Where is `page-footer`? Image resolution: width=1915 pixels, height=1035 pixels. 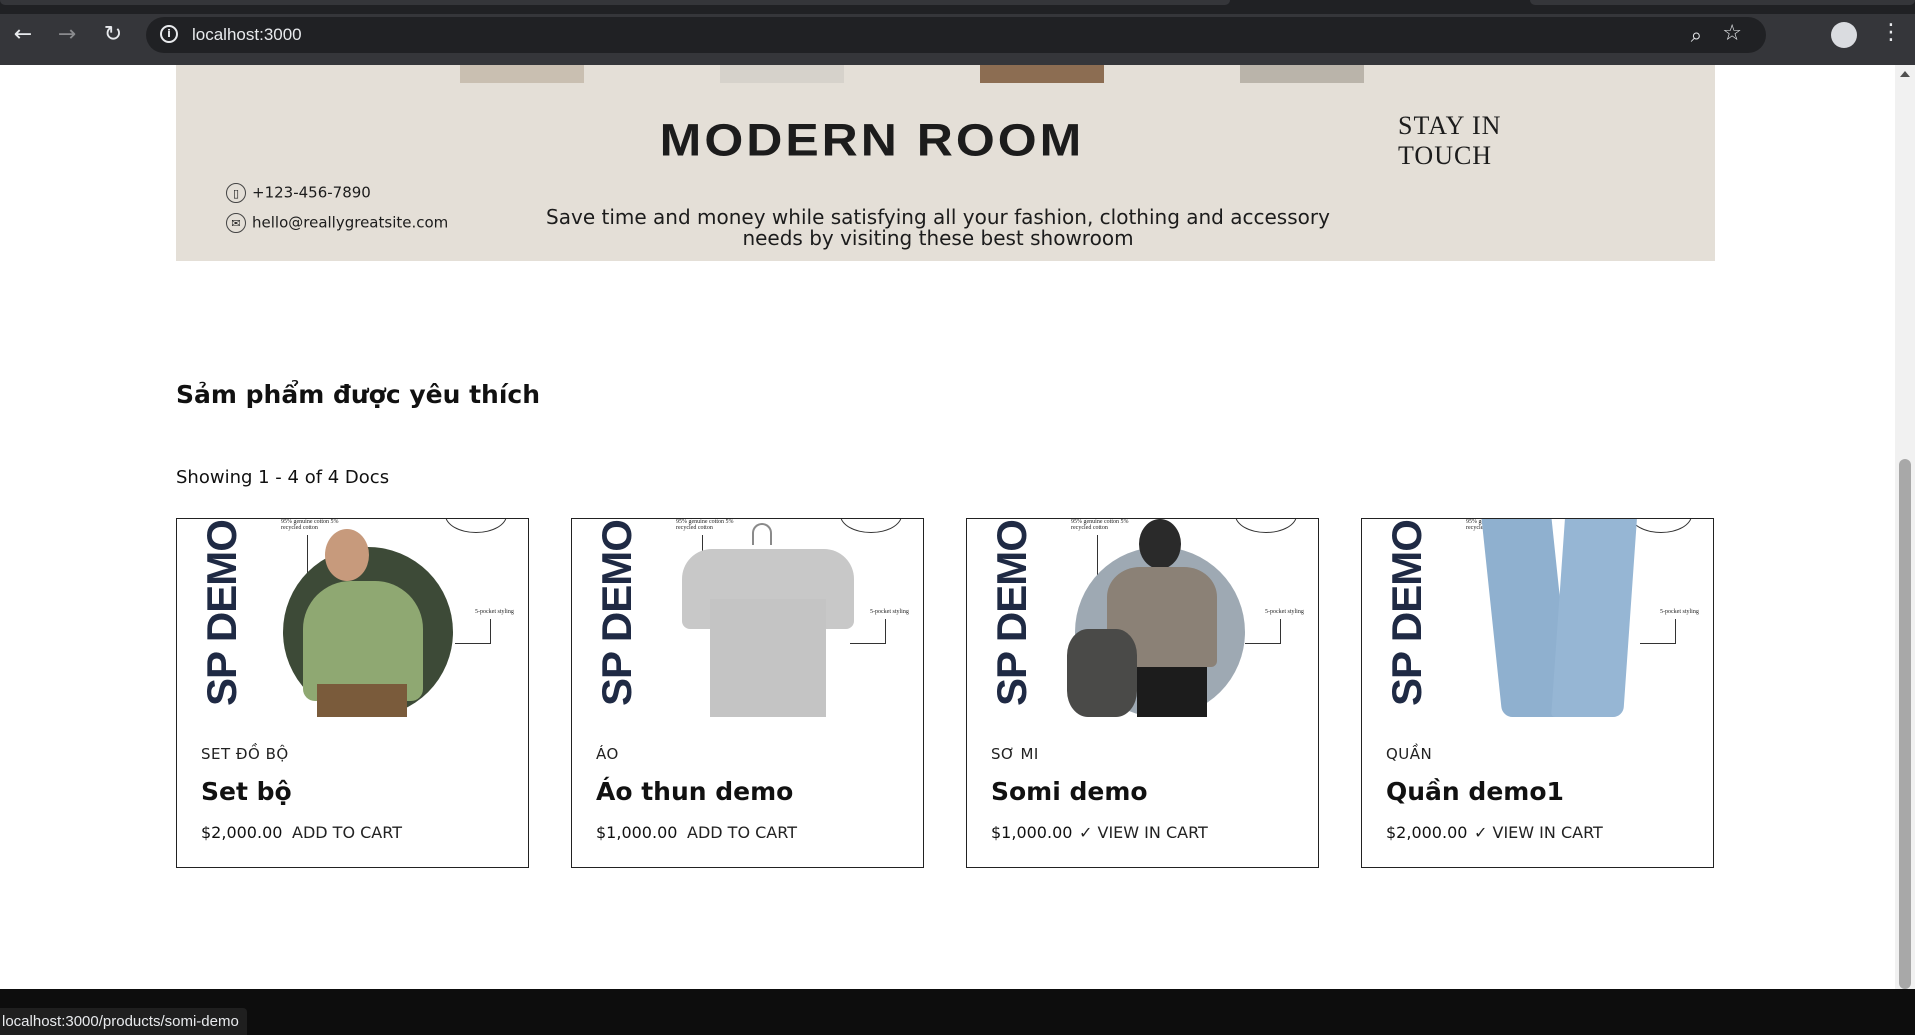
page-footer is located at coordinates (957, 1012).